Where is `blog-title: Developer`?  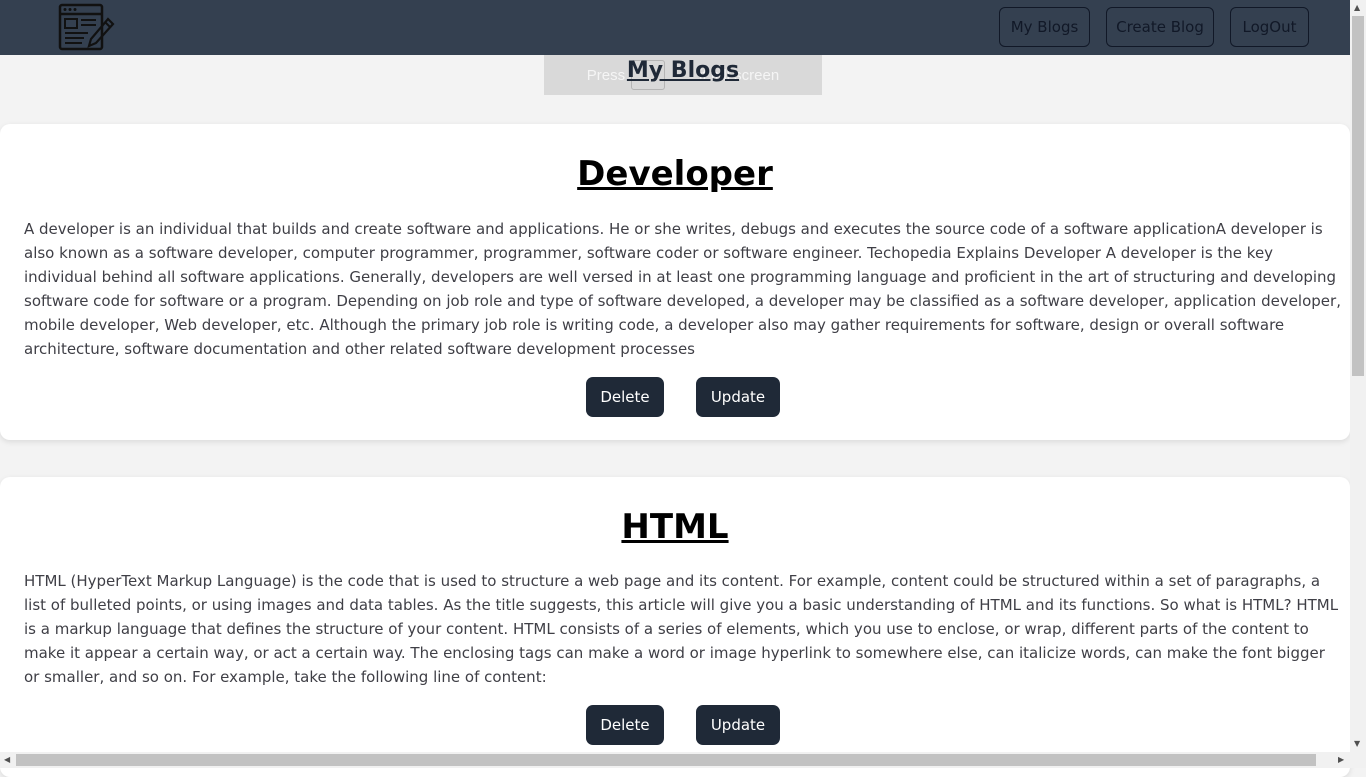
blog-title: Developer is located at coordinates (675, 174).